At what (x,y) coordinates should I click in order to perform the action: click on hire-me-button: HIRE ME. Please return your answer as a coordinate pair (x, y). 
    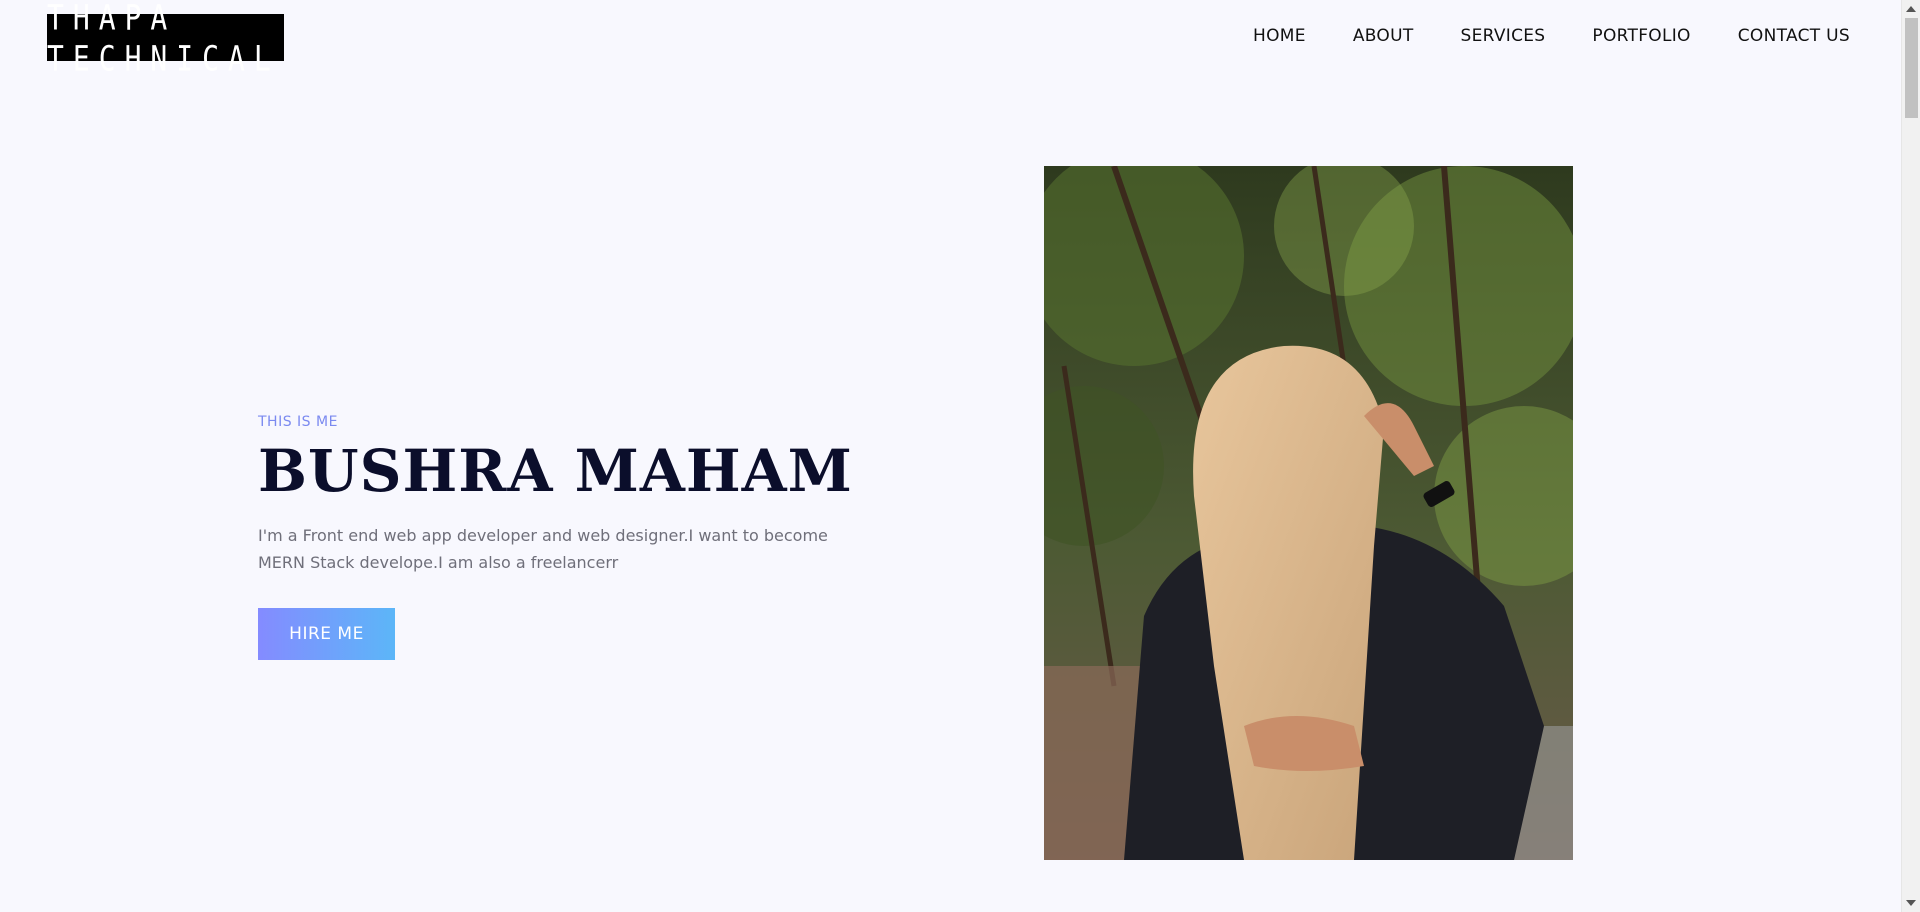
    Looking at the image, I should click on (326, 634).